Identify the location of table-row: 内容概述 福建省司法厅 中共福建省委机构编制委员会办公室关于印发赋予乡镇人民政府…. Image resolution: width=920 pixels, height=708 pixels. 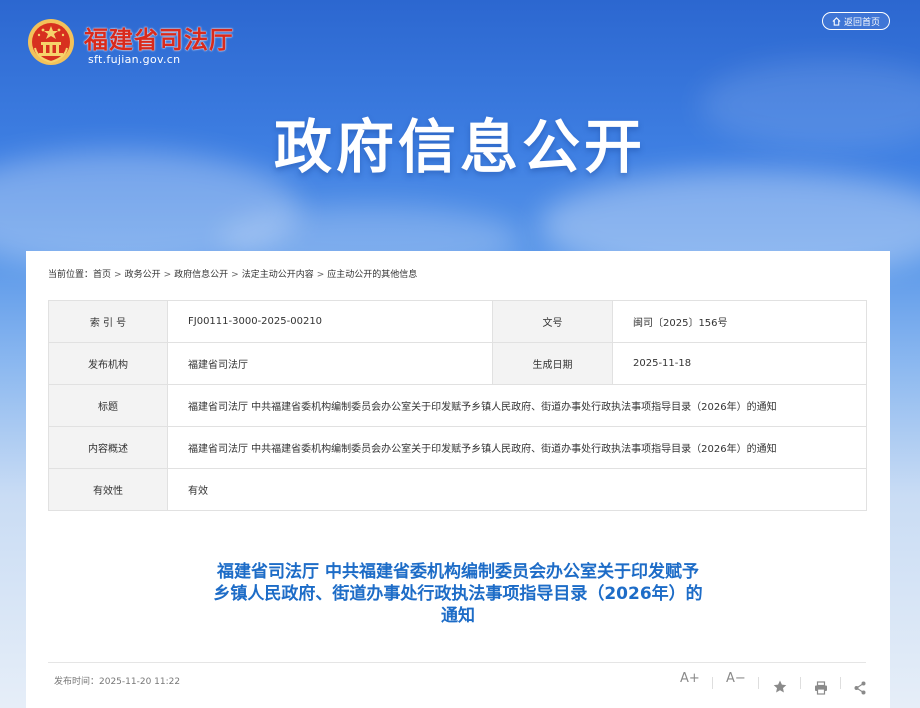
(457, 447).